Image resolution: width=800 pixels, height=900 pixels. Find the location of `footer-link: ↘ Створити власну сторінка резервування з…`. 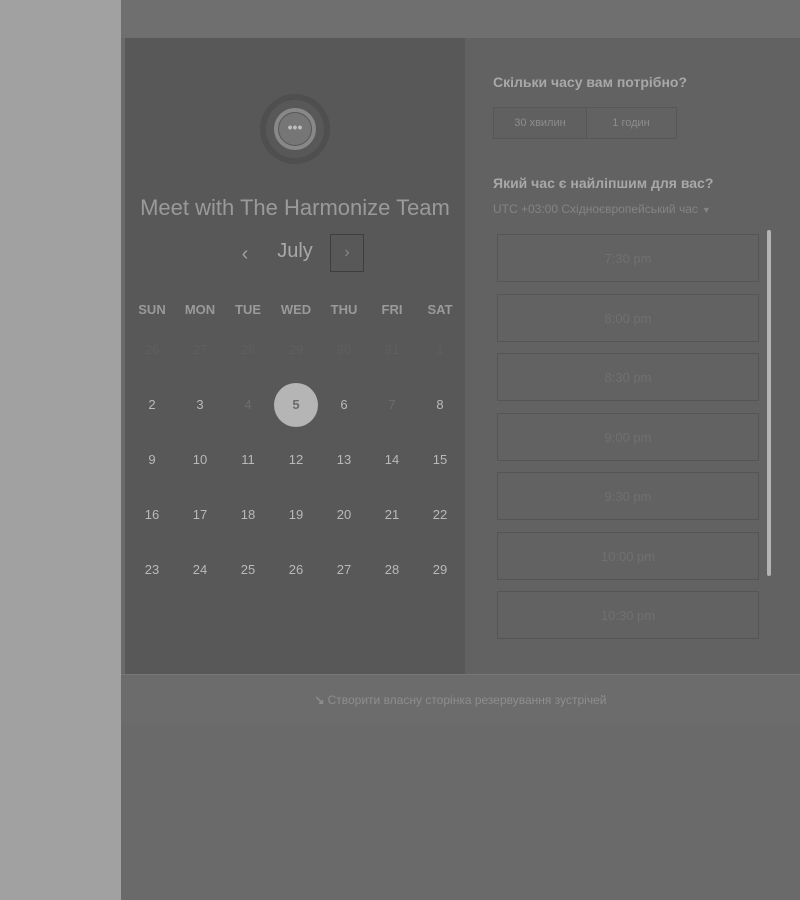

footer-link: ↘ Створити власну сторінка резервування з… is located at coordinates (460, 699).